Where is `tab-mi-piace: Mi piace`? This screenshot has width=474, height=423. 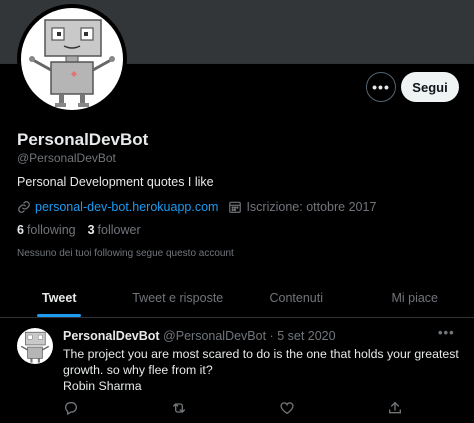 tab-mi-piace: Mi piace is located at coordinates (415, 297).